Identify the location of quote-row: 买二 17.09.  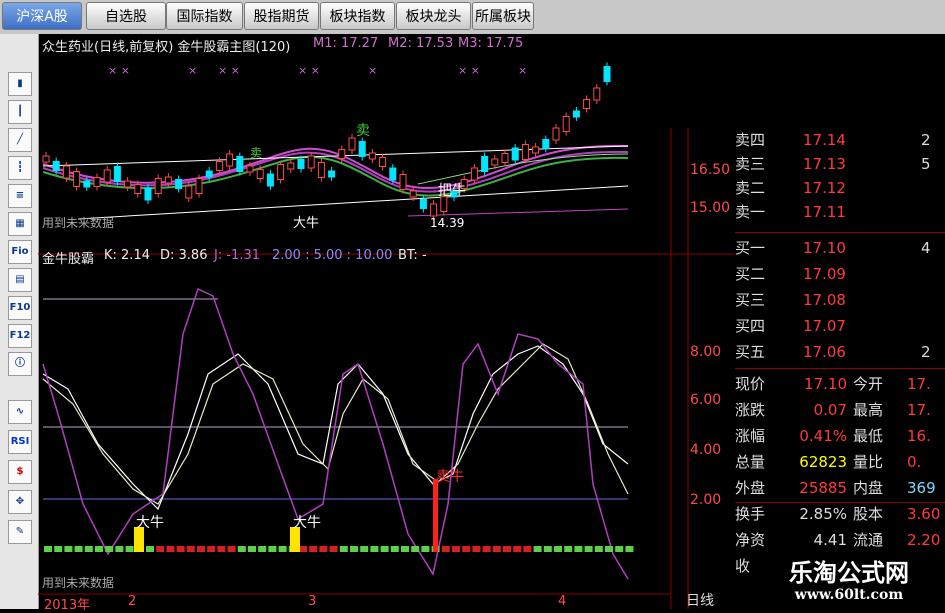
(840, 274).